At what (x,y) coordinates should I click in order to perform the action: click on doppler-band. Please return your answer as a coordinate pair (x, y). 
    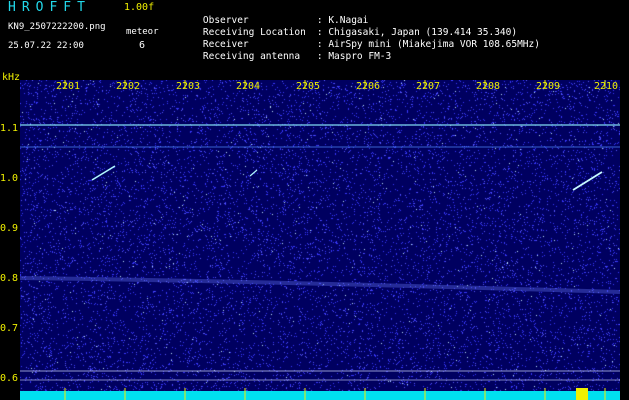
    Looking at the image, I should click on (320, 285).